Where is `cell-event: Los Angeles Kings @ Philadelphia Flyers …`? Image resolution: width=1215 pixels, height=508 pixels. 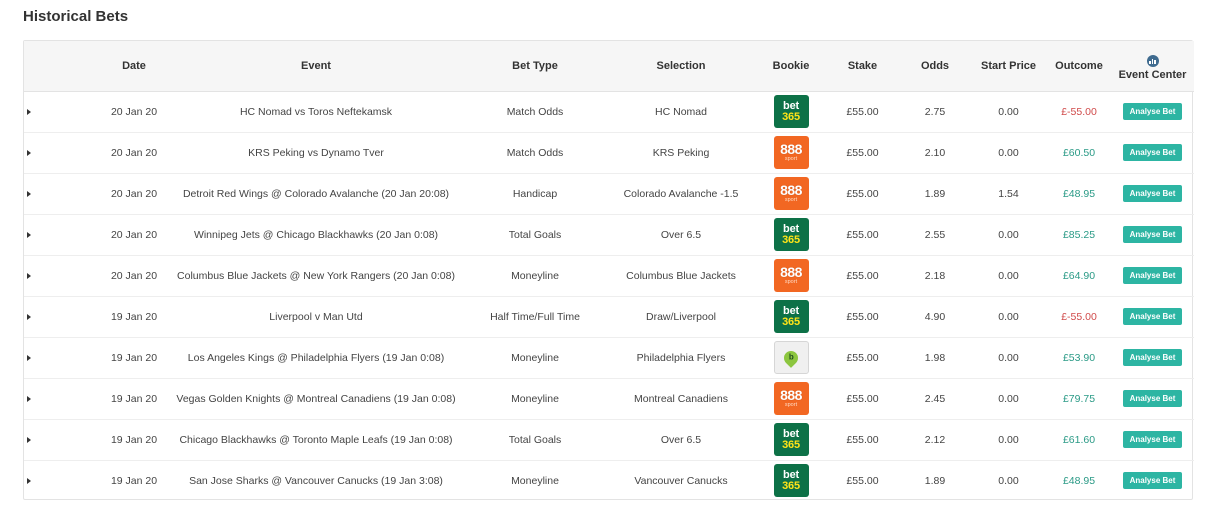
cell-event: Los Angeles Kings @ Philadelphia Flyers … is located at coordinates (316, 357).